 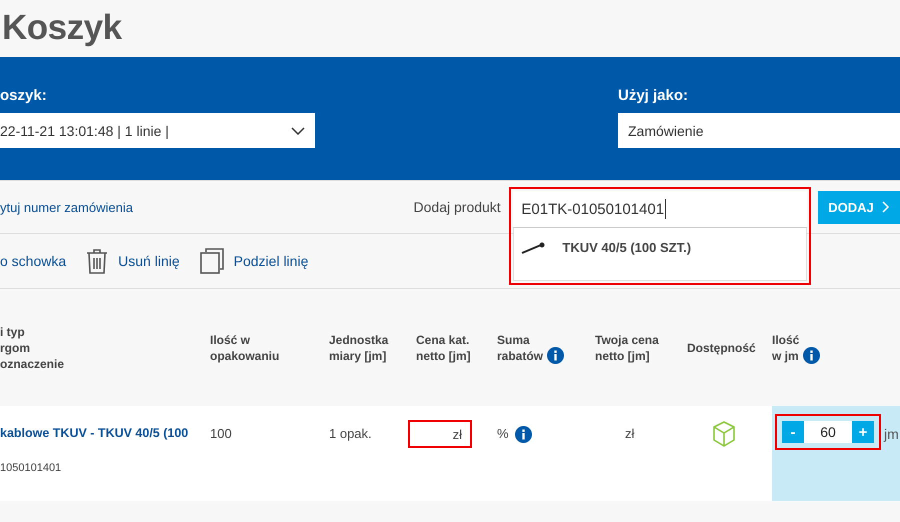 What do you see at coordinates (94, 433) in the screenshot?
I see `product-name-link: kablowe TKUV - TKUV 40/5 (100` at bounding box center [94, 433].